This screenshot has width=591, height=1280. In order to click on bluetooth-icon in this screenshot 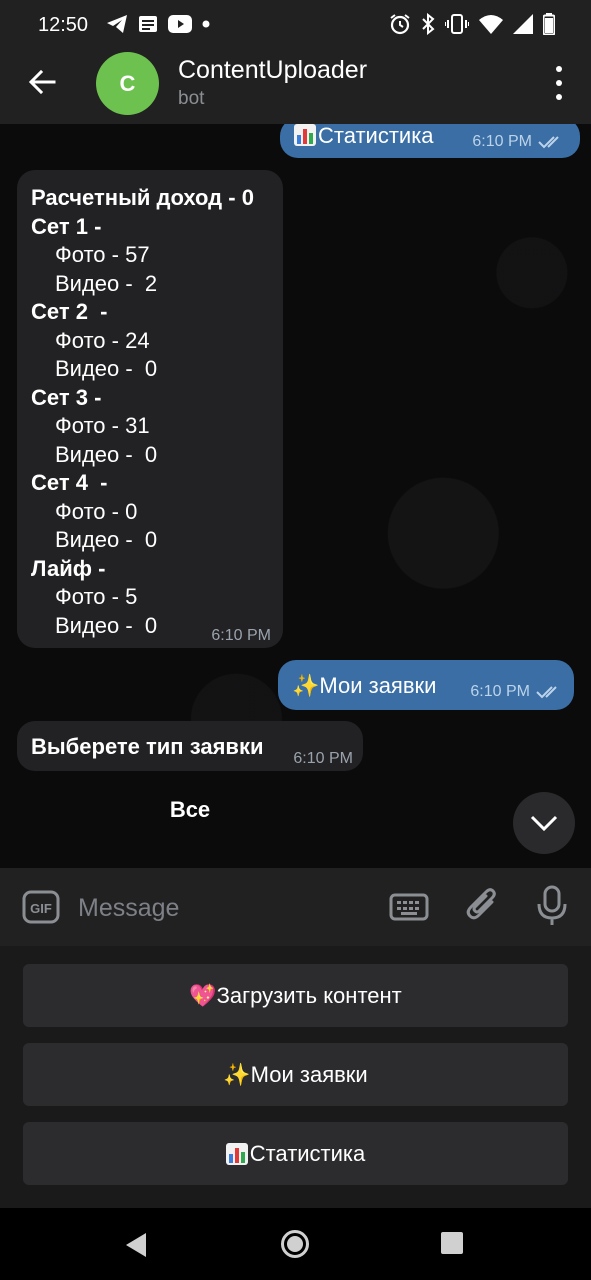, I will do `click(428, 24)`.